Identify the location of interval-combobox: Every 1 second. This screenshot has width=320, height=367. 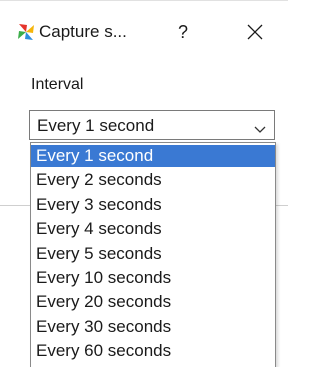
(152, 125).